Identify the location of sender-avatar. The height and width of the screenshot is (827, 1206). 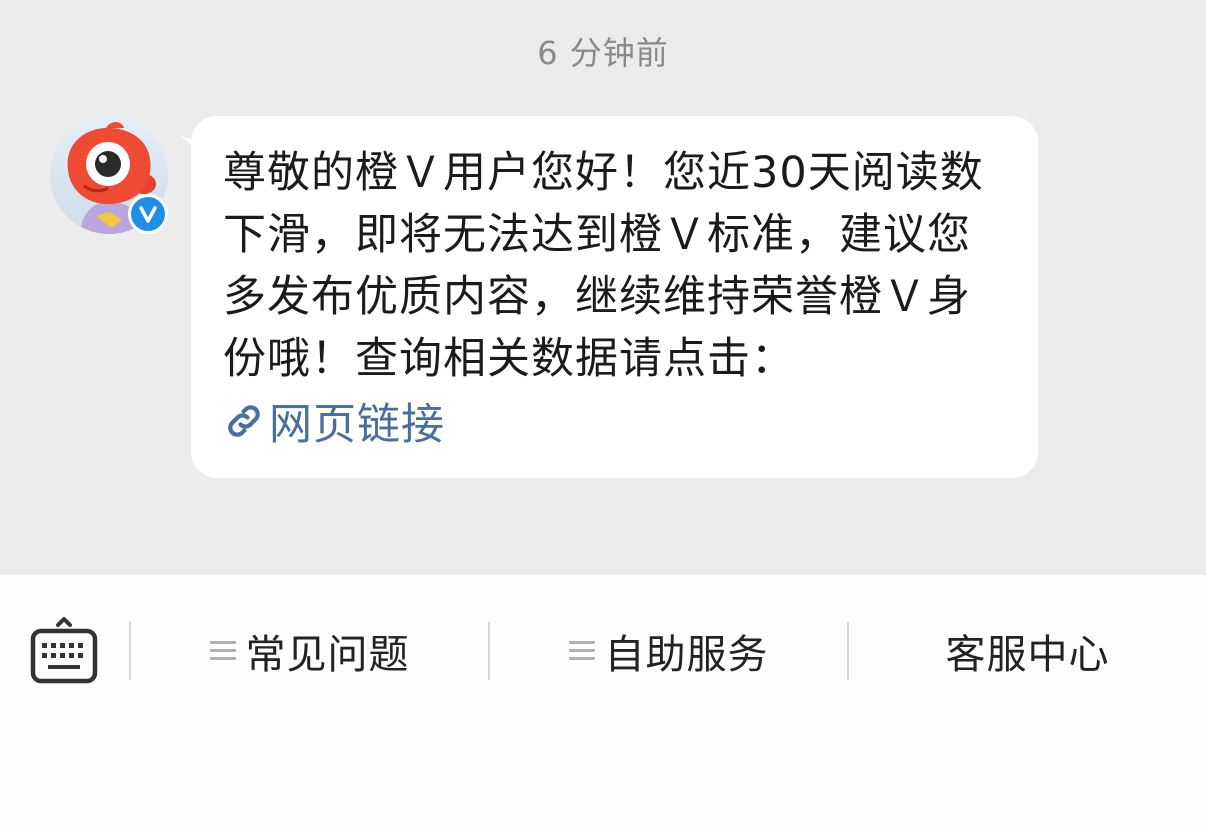
(109, 175).